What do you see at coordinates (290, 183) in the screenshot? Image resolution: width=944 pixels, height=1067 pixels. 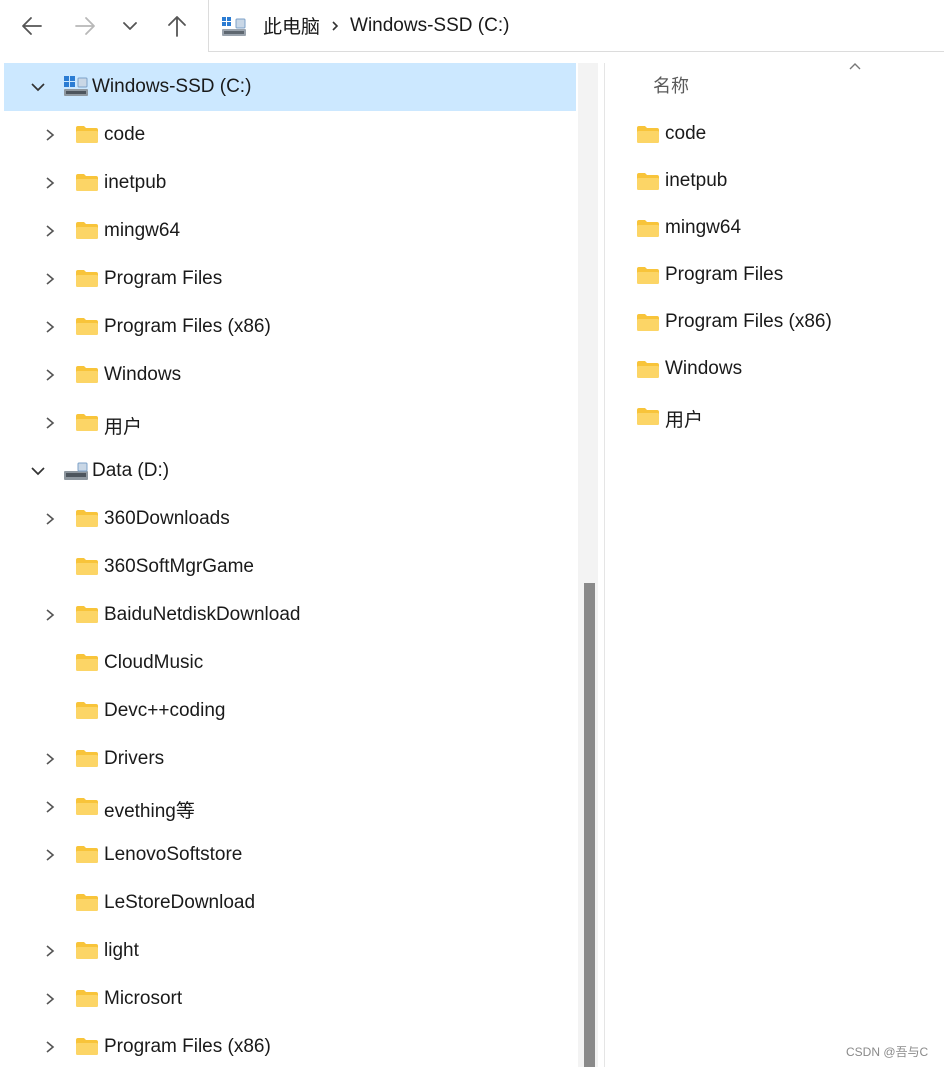 I see `tree-item-inetpub: inetpub` at bounding box center [290, 183].